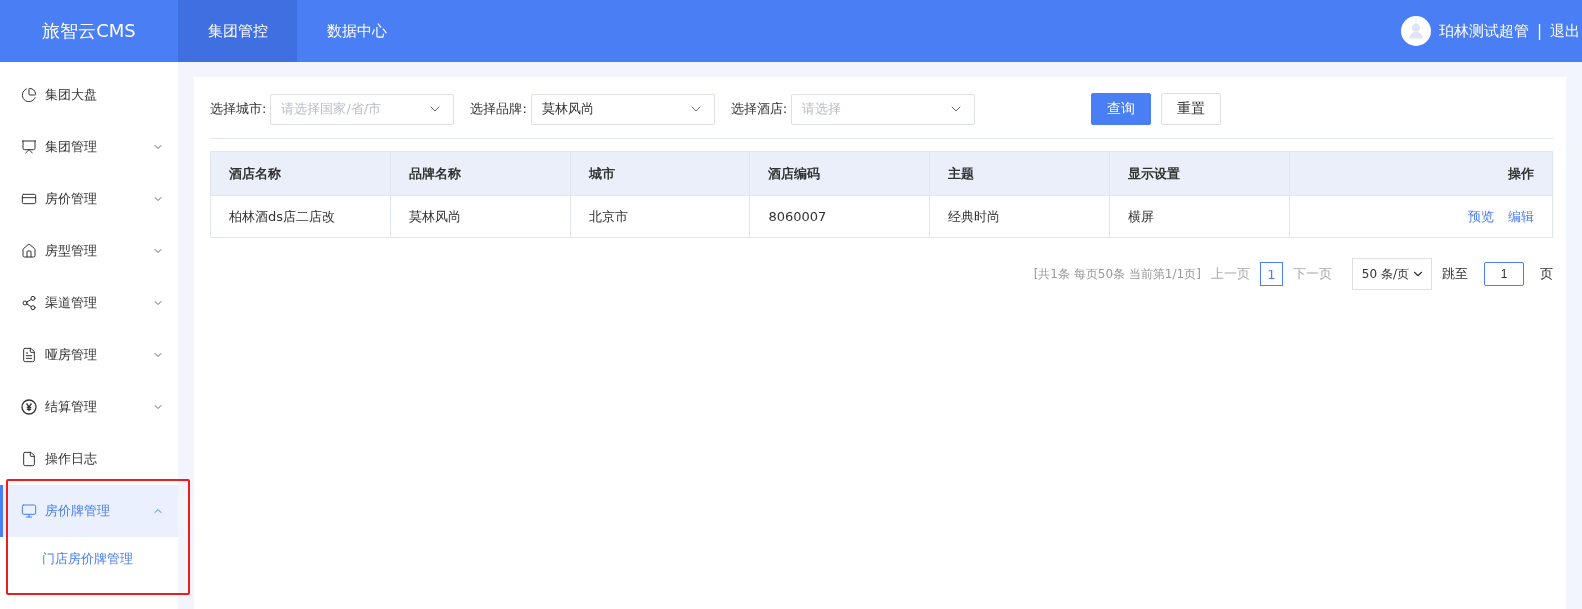 The height and width of the screenshot is (609, 1582). Describe the element at coordinates (839, 216) in the screenshot. I see `table-cell: 8060007` at that location.